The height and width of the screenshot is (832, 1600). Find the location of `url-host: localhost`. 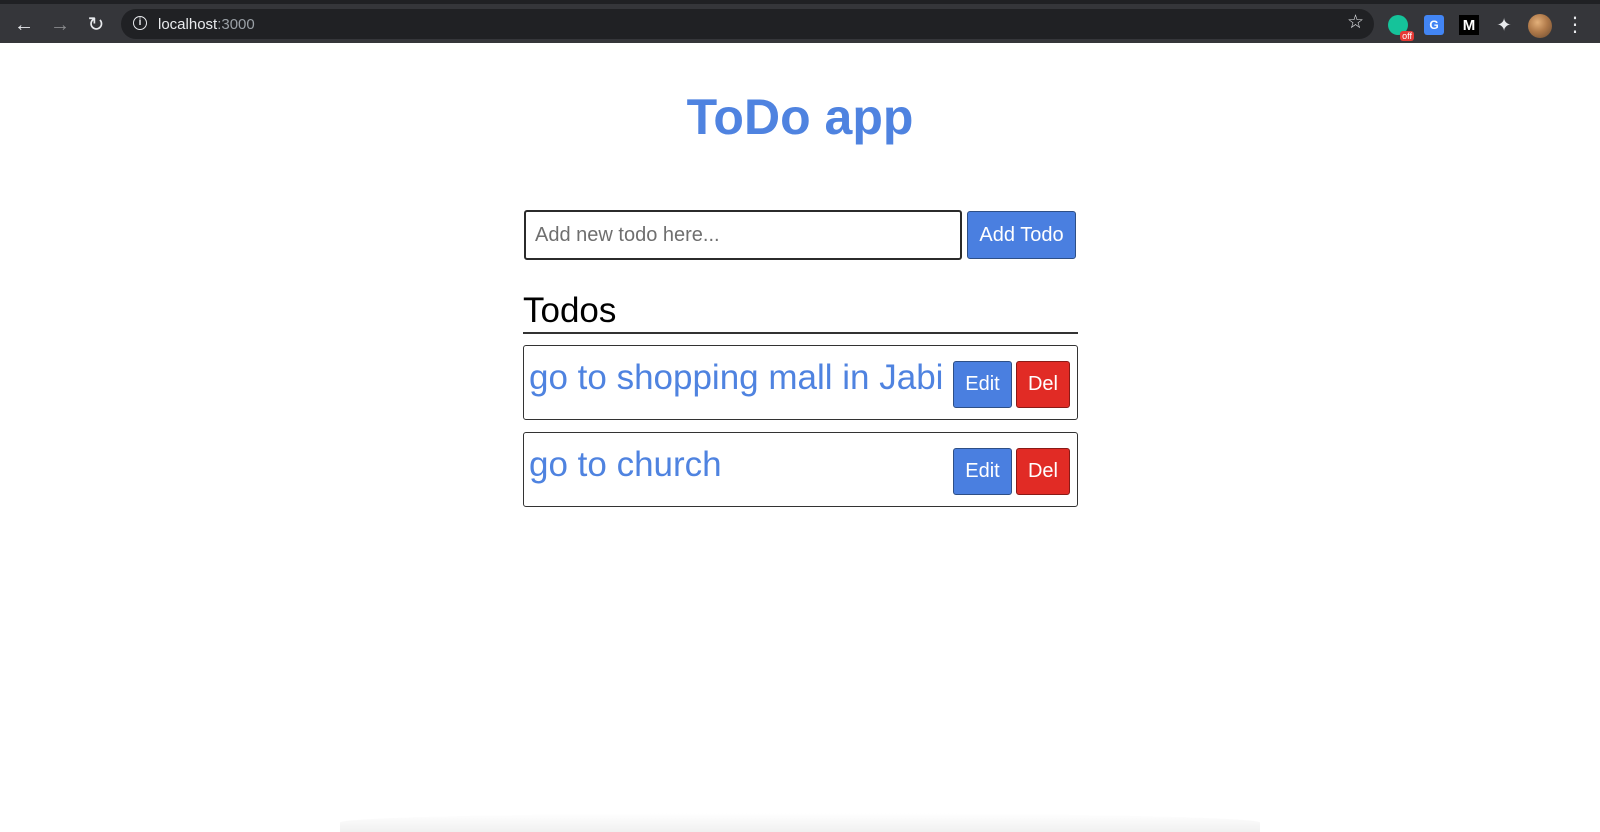

url-host: localhost is located at coordinates (188, 24).